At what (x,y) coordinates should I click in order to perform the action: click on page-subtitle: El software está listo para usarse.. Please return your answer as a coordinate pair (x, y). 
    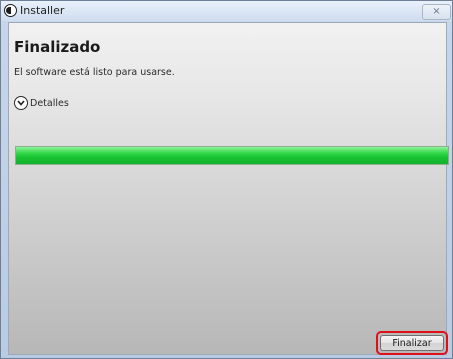
    Looking at the image, I should click on (94, 72).